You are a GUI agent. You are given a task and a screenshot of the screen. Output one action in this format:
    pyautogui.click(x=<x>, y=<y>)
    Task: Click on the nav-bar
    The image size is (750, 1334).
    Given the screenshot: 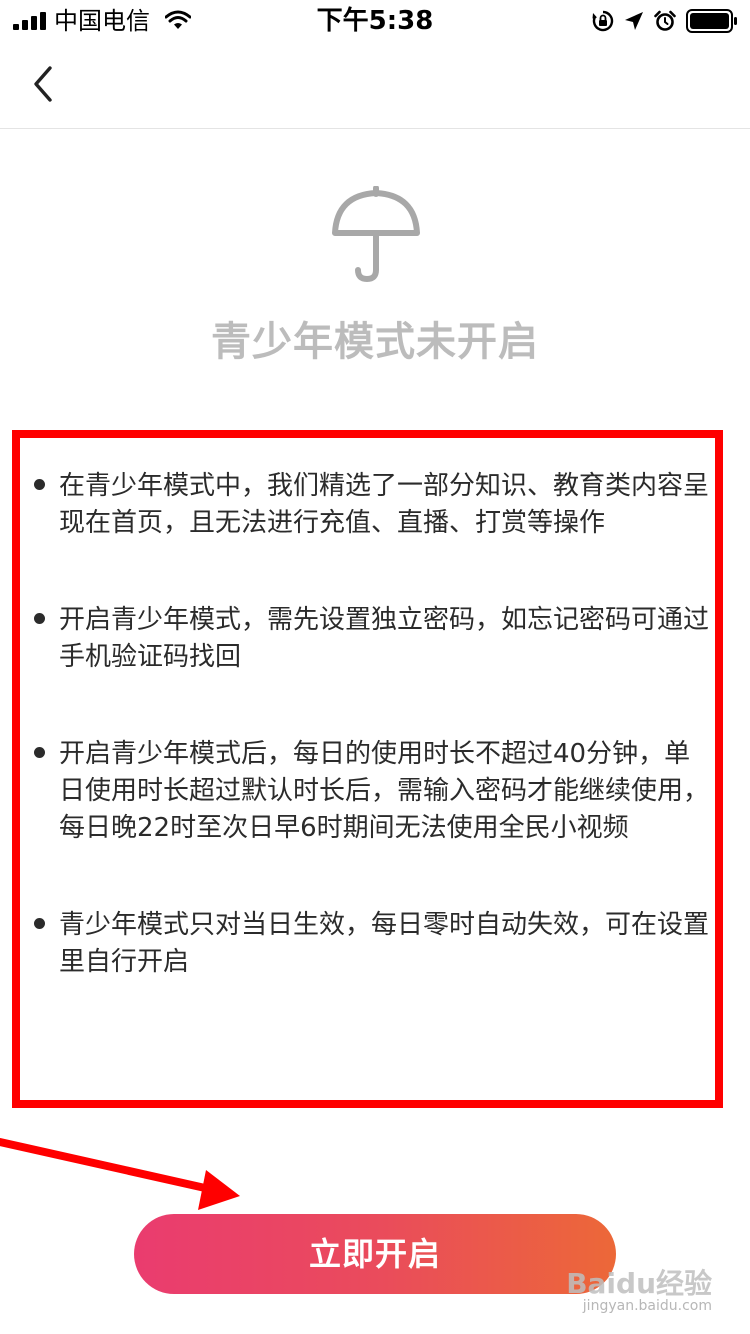 What is the action you would take?
    pyautogui.click(x=375, y=84)
    